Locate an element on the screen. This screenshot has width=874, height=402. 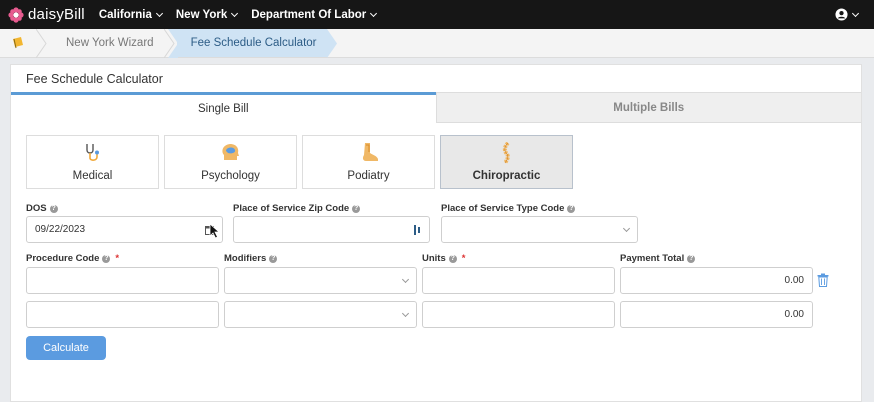
specialty-selector: Medical Psychology Podiatry Chiropractic is located at coordinates (299, 162).